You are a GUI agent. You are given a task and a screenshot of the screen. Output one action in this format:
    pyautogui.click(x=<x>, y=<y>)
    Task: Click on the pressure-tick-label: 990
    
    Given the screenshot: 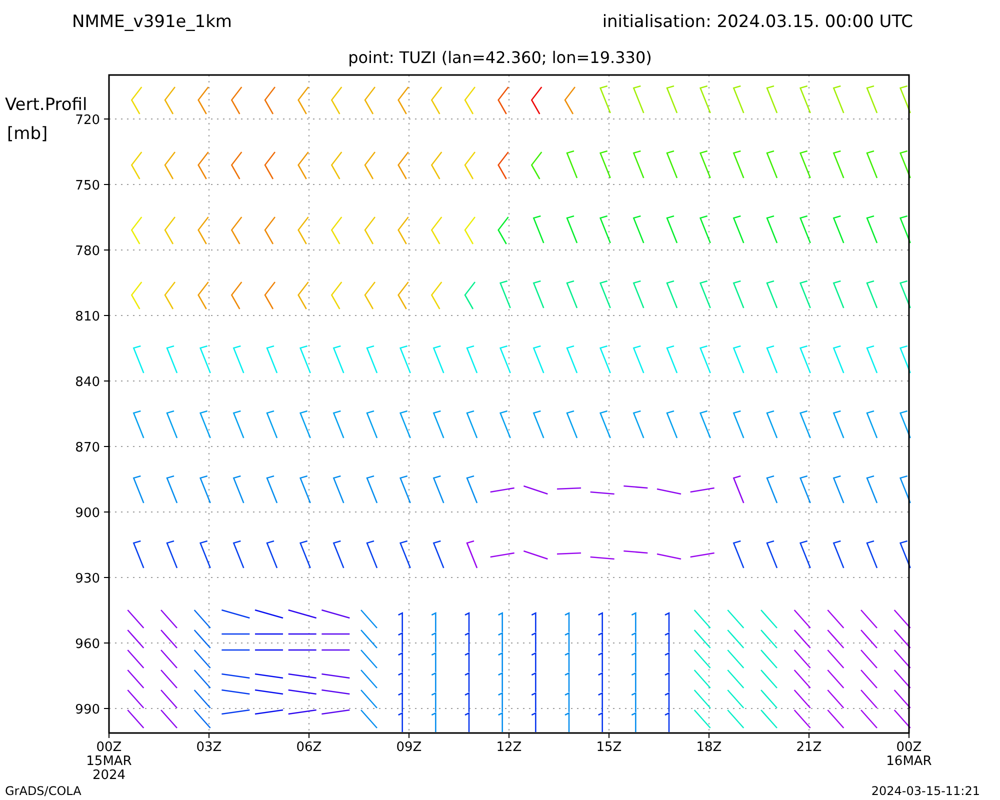 What is the action you would take?
    pyautogui.click(x=87, y=710)
    